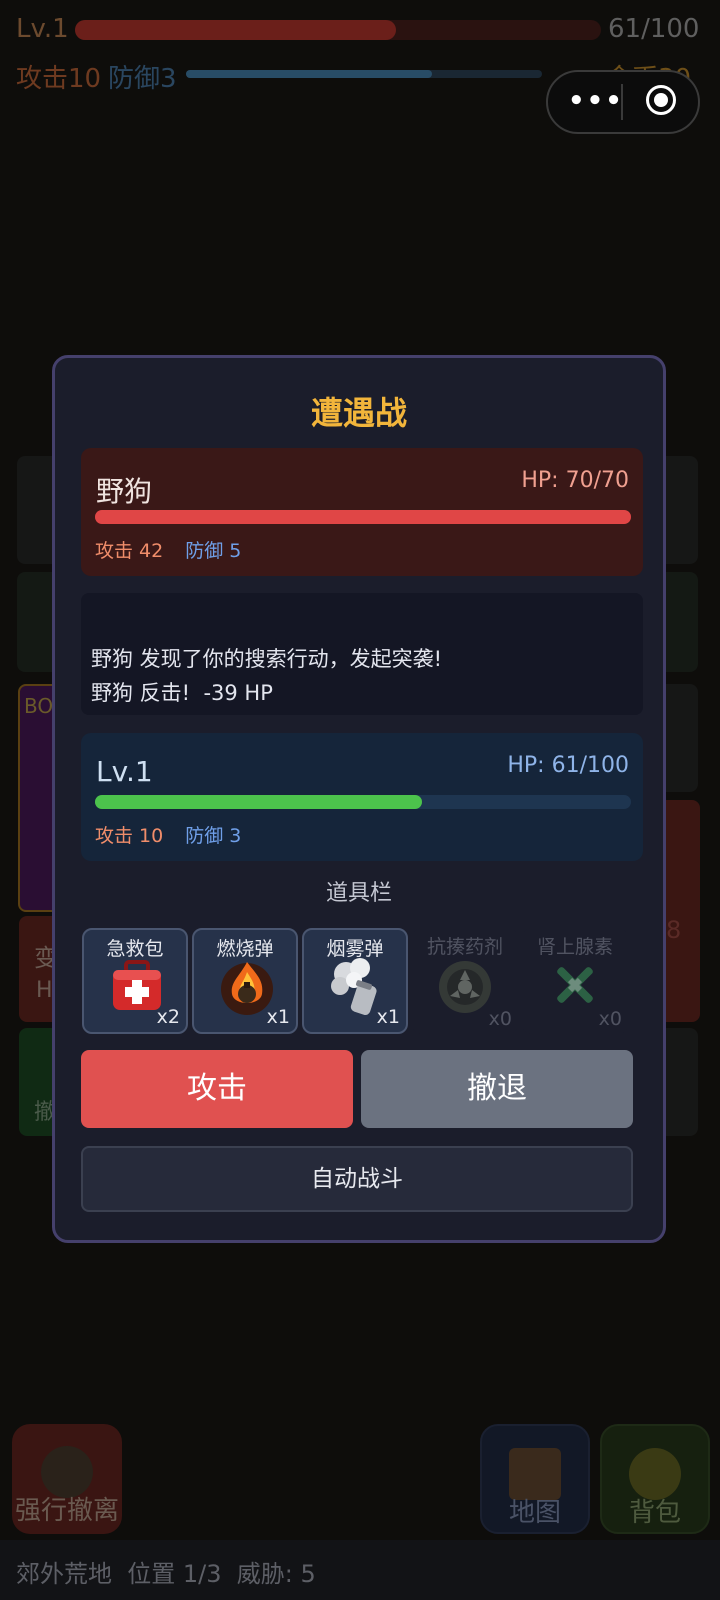 The image size is (720, 1600). I want to click on enemy-card: 野狗 HP: 70/70 攻击 42 防御 5, so click(362, 512).